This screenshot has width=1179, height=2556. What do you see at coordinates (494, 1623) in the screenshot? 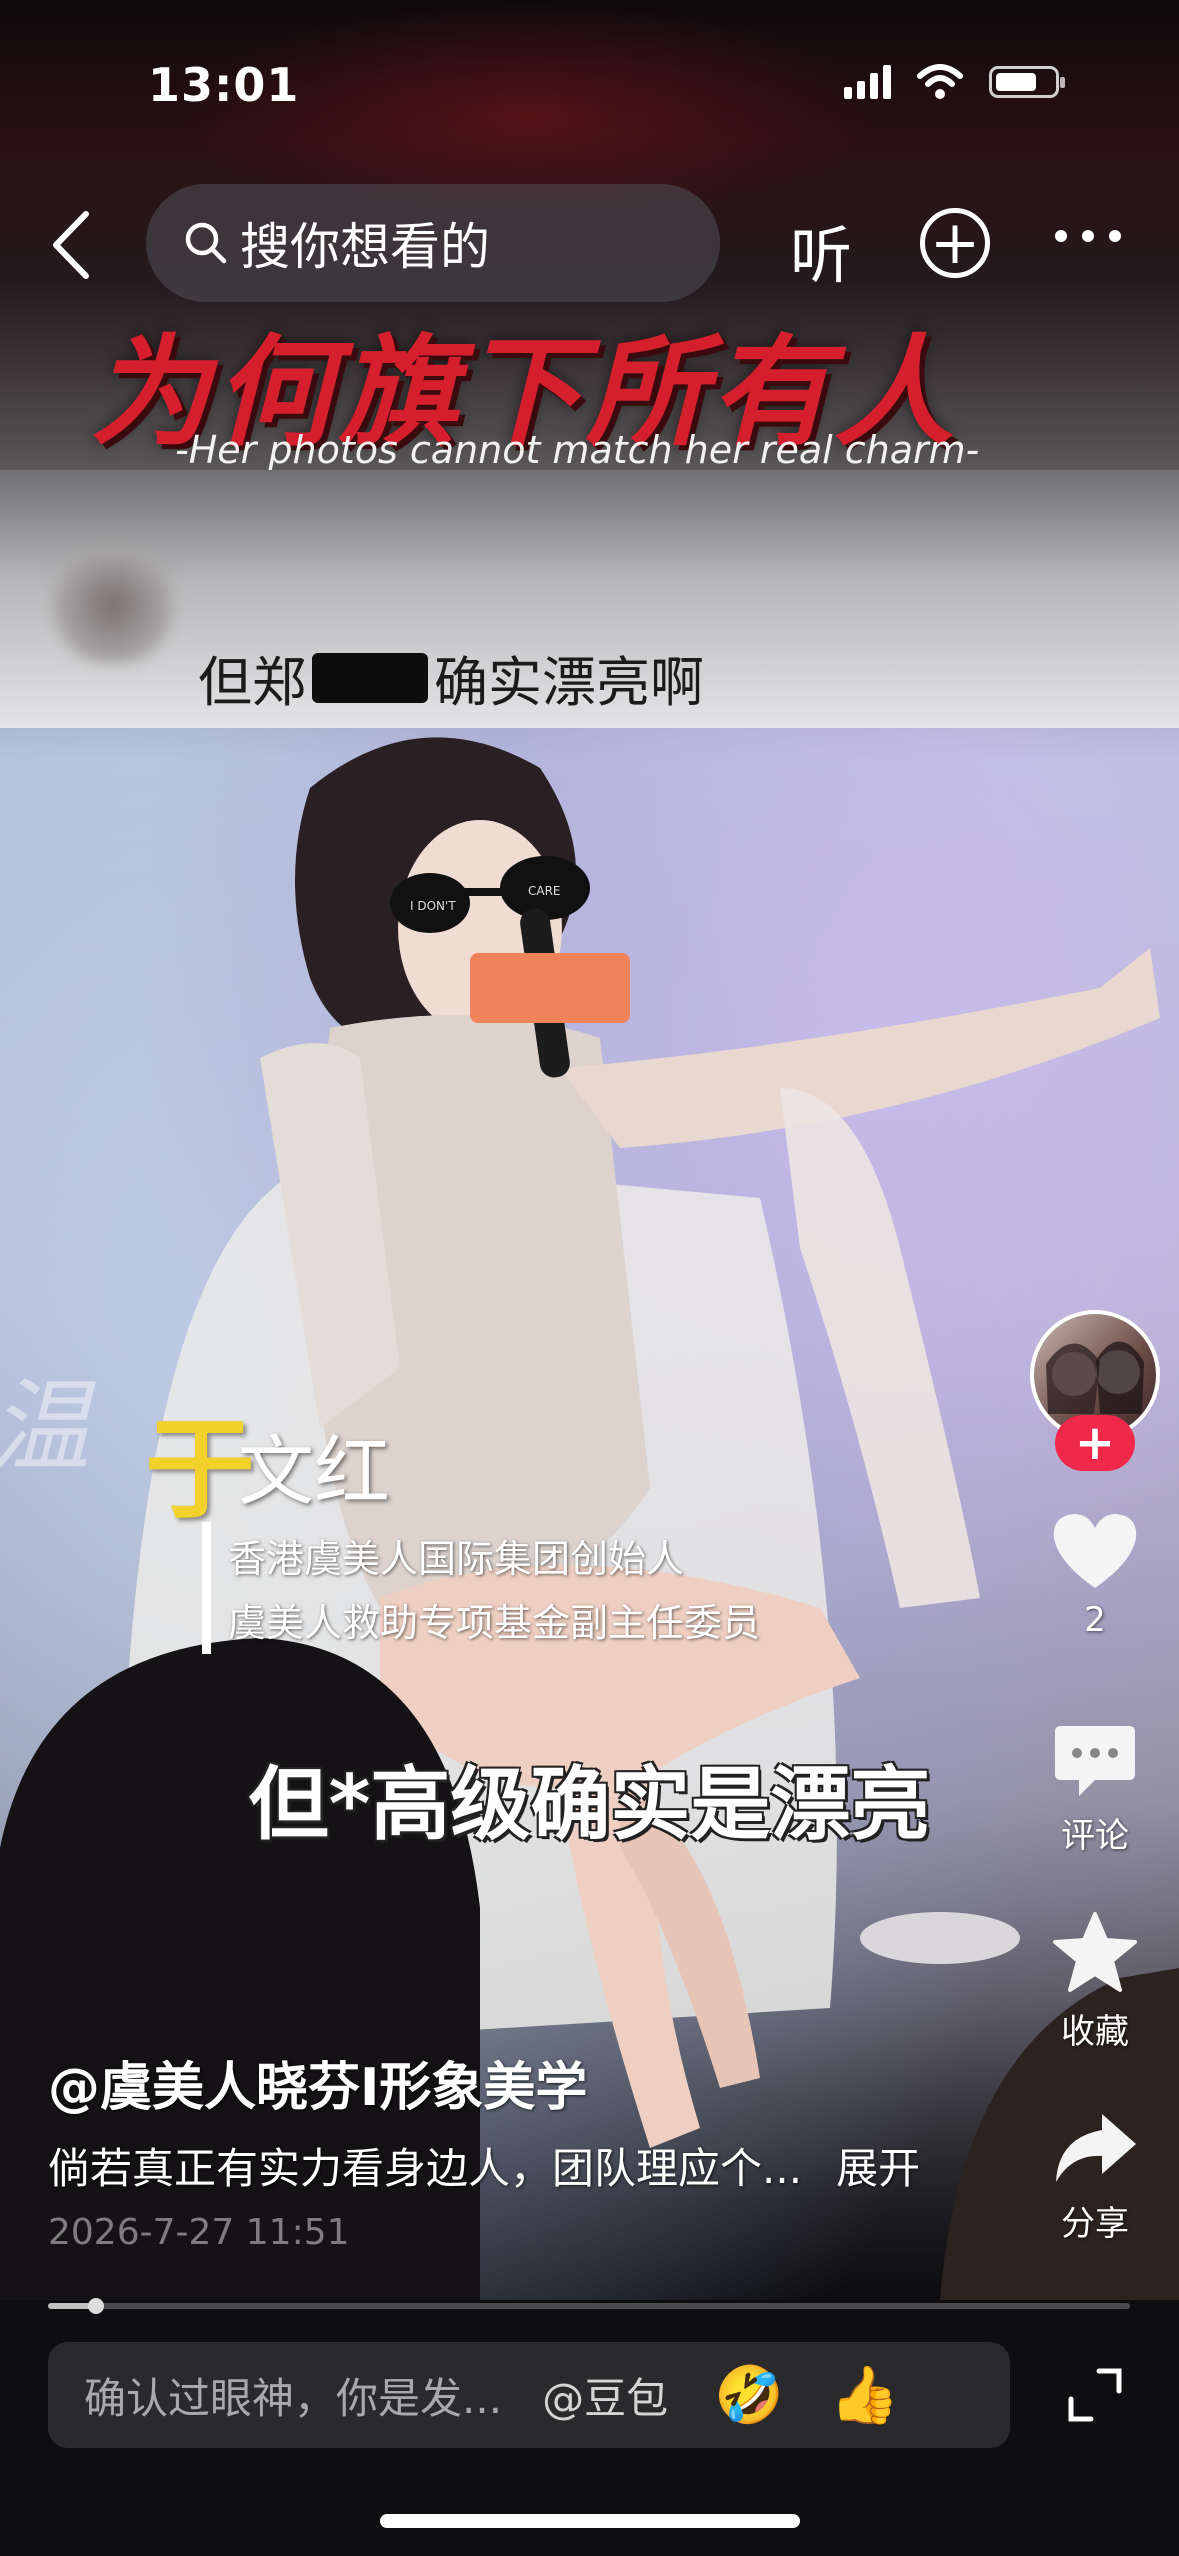
I see `speaker-title-2: 虞美人救助专项基金副主任委员` at bounding box center [494, 1623].